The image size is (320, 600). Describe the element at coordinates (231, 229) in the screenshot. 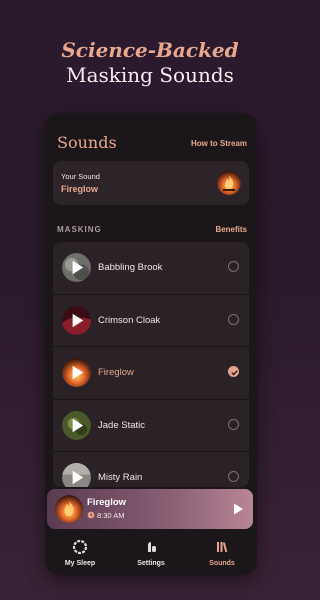

I see `benefits-link: Benefits` at that location.